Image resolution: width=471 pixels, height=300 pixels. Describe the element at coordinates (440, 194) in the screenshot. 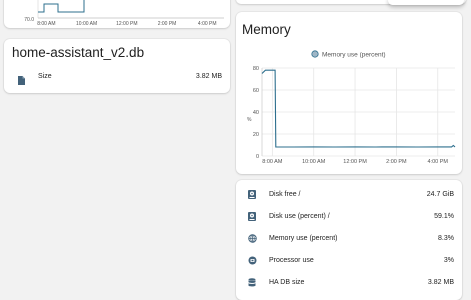

I see `disk-free-value: 24.7 GiB` at that location.